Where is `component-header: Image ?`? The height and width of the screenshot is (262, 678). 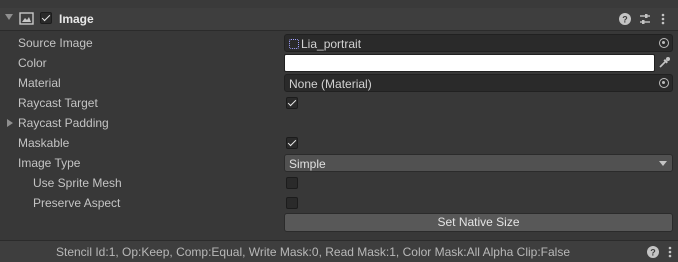 component-header: Image ? is located at coordinates (339, 19).